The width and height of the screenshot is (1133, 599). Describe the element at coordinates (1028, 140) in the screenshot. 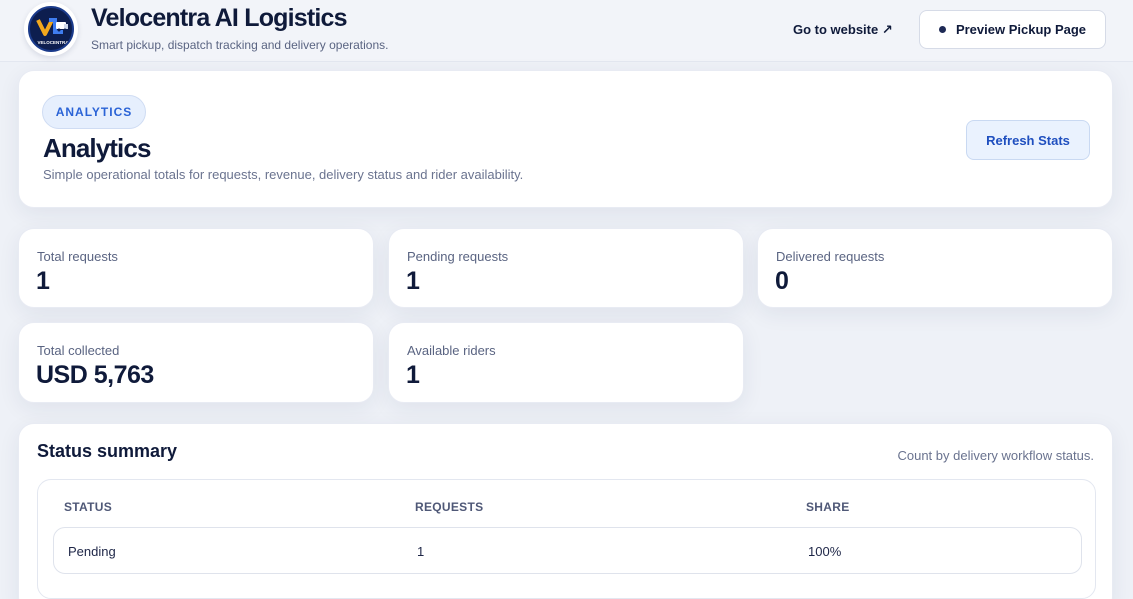

I see `refresh-stats-button: Refresh Stats` at that location.